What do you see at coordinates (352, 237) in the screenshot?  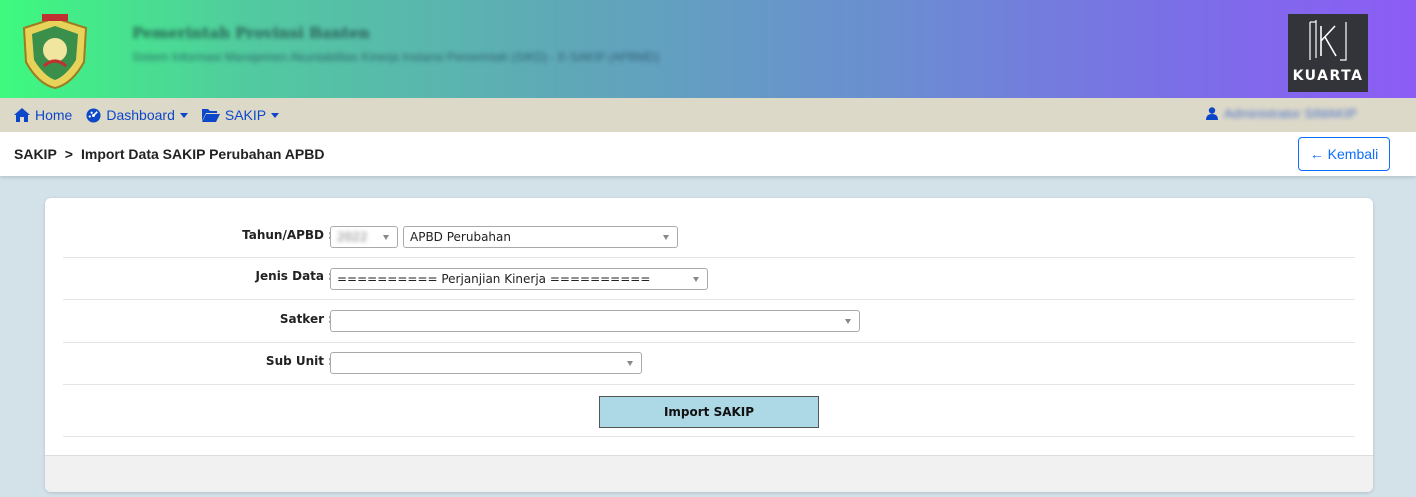 I see `tahun-value: 2022` at bounding box center [352, 237].